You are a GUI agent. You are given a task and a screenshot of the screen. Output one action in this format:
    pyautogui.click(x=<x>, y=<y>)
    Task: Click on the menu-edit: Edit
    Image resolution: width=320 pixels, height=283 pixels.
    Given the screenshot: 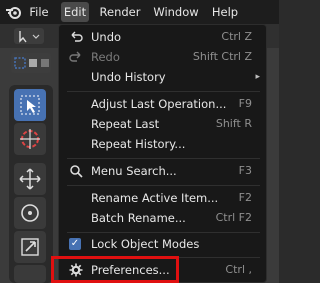 What is the action you would take?
    pyautogui.click(x=75, y=12)
    